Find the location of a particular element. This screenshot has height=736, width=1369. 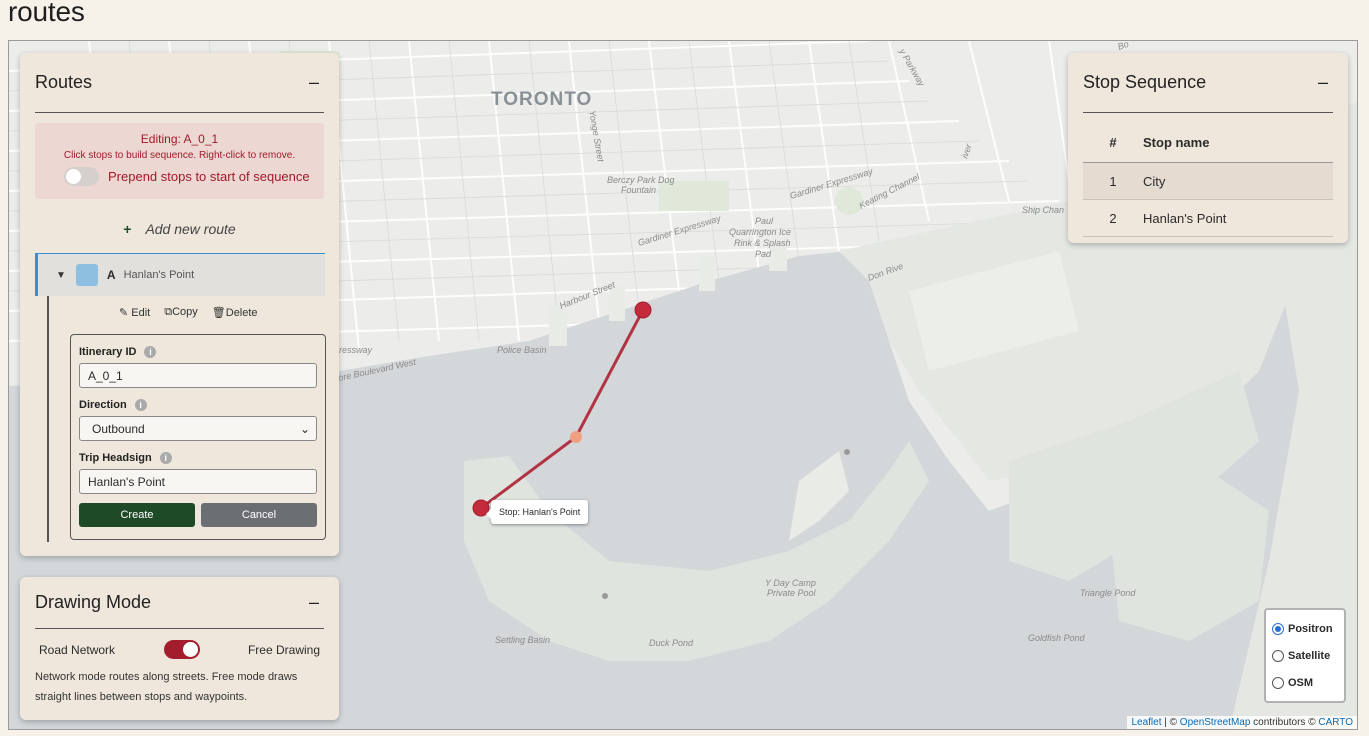

routes-panel-title: Routes is located at coordinates (64, 82).